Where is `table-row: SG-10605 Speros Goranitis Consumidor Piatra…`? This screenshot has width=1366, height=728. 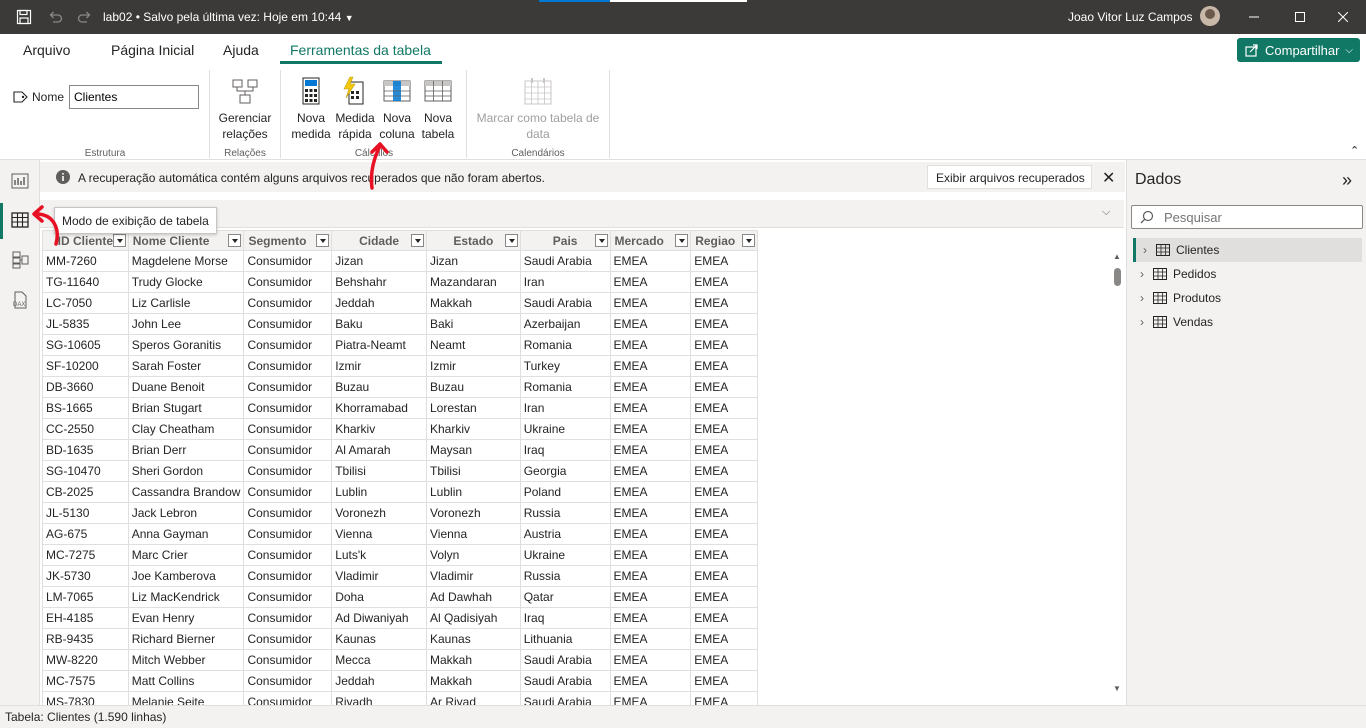
table-row: SG-10605 Speros Goranitis Consumidor Piatra… is located at coordinates (400, 345).